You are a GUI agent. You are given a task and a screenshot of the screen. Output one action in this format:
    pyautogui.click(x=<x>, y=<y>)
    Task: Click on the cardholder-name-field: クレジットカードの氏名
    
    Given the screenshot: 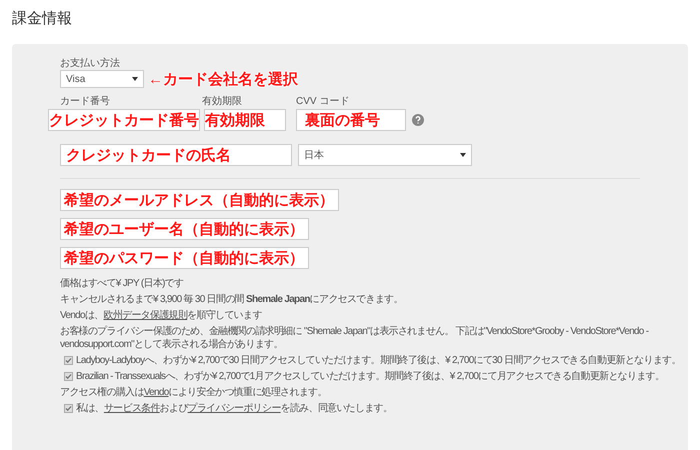 What is the action you would take?
    pyautogui.click(x=176, y=155)
    